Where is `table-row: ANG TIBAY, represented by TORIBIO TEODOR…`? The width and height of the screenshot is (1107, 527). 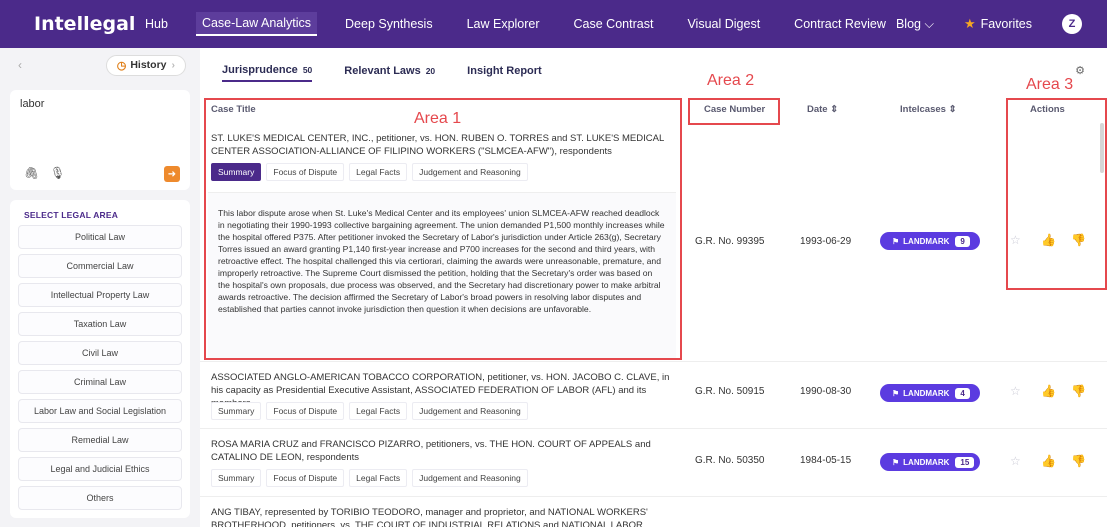
table-row: ANG TIBAY, represented by TORIBIO TEODOR… is located at coordinates (653, 511).